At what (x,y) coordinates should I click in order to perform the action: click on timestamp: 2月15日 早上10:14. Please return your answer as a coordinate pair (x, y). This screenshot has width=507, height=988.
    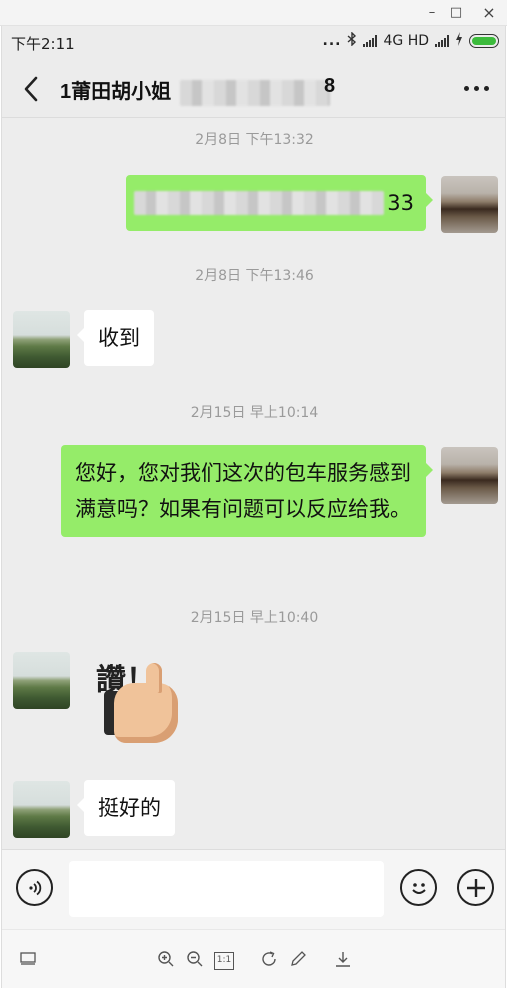
    Looking at the image, I should click on (254, 413).